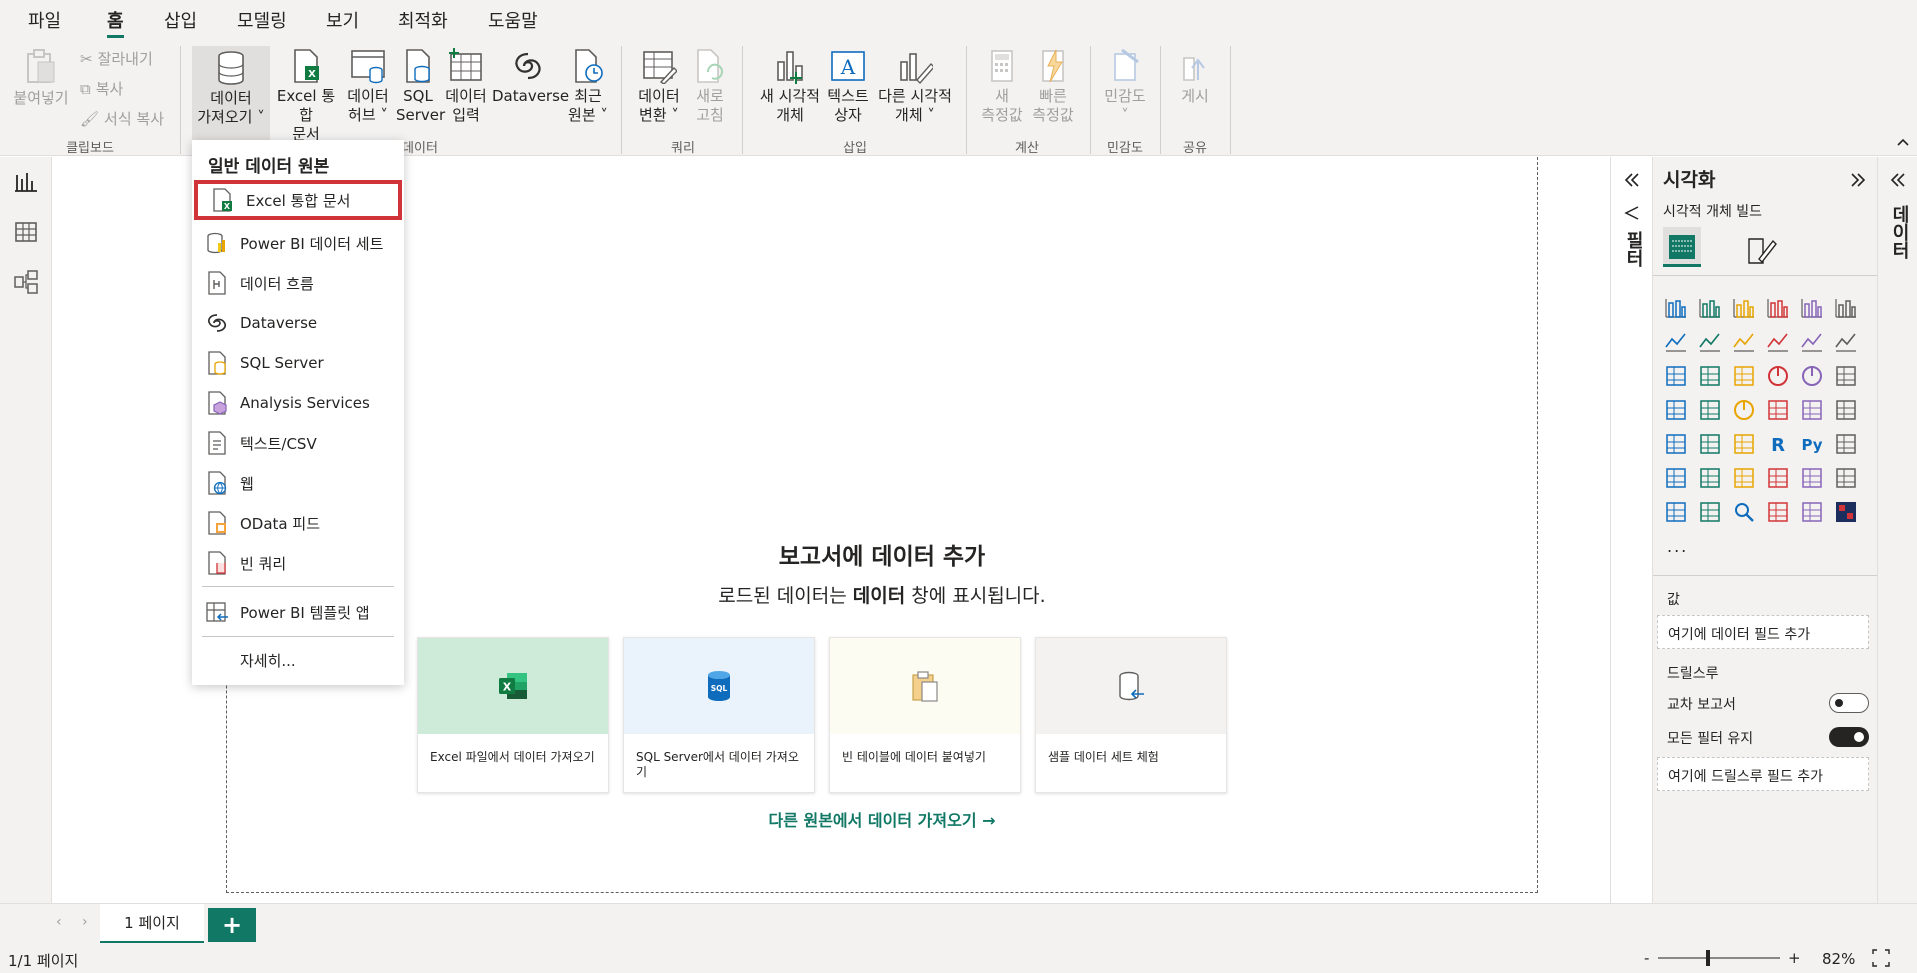 The width and height of the screenshot is (1917, 973). I want to click on zoom-slider, so click(1719, 958).